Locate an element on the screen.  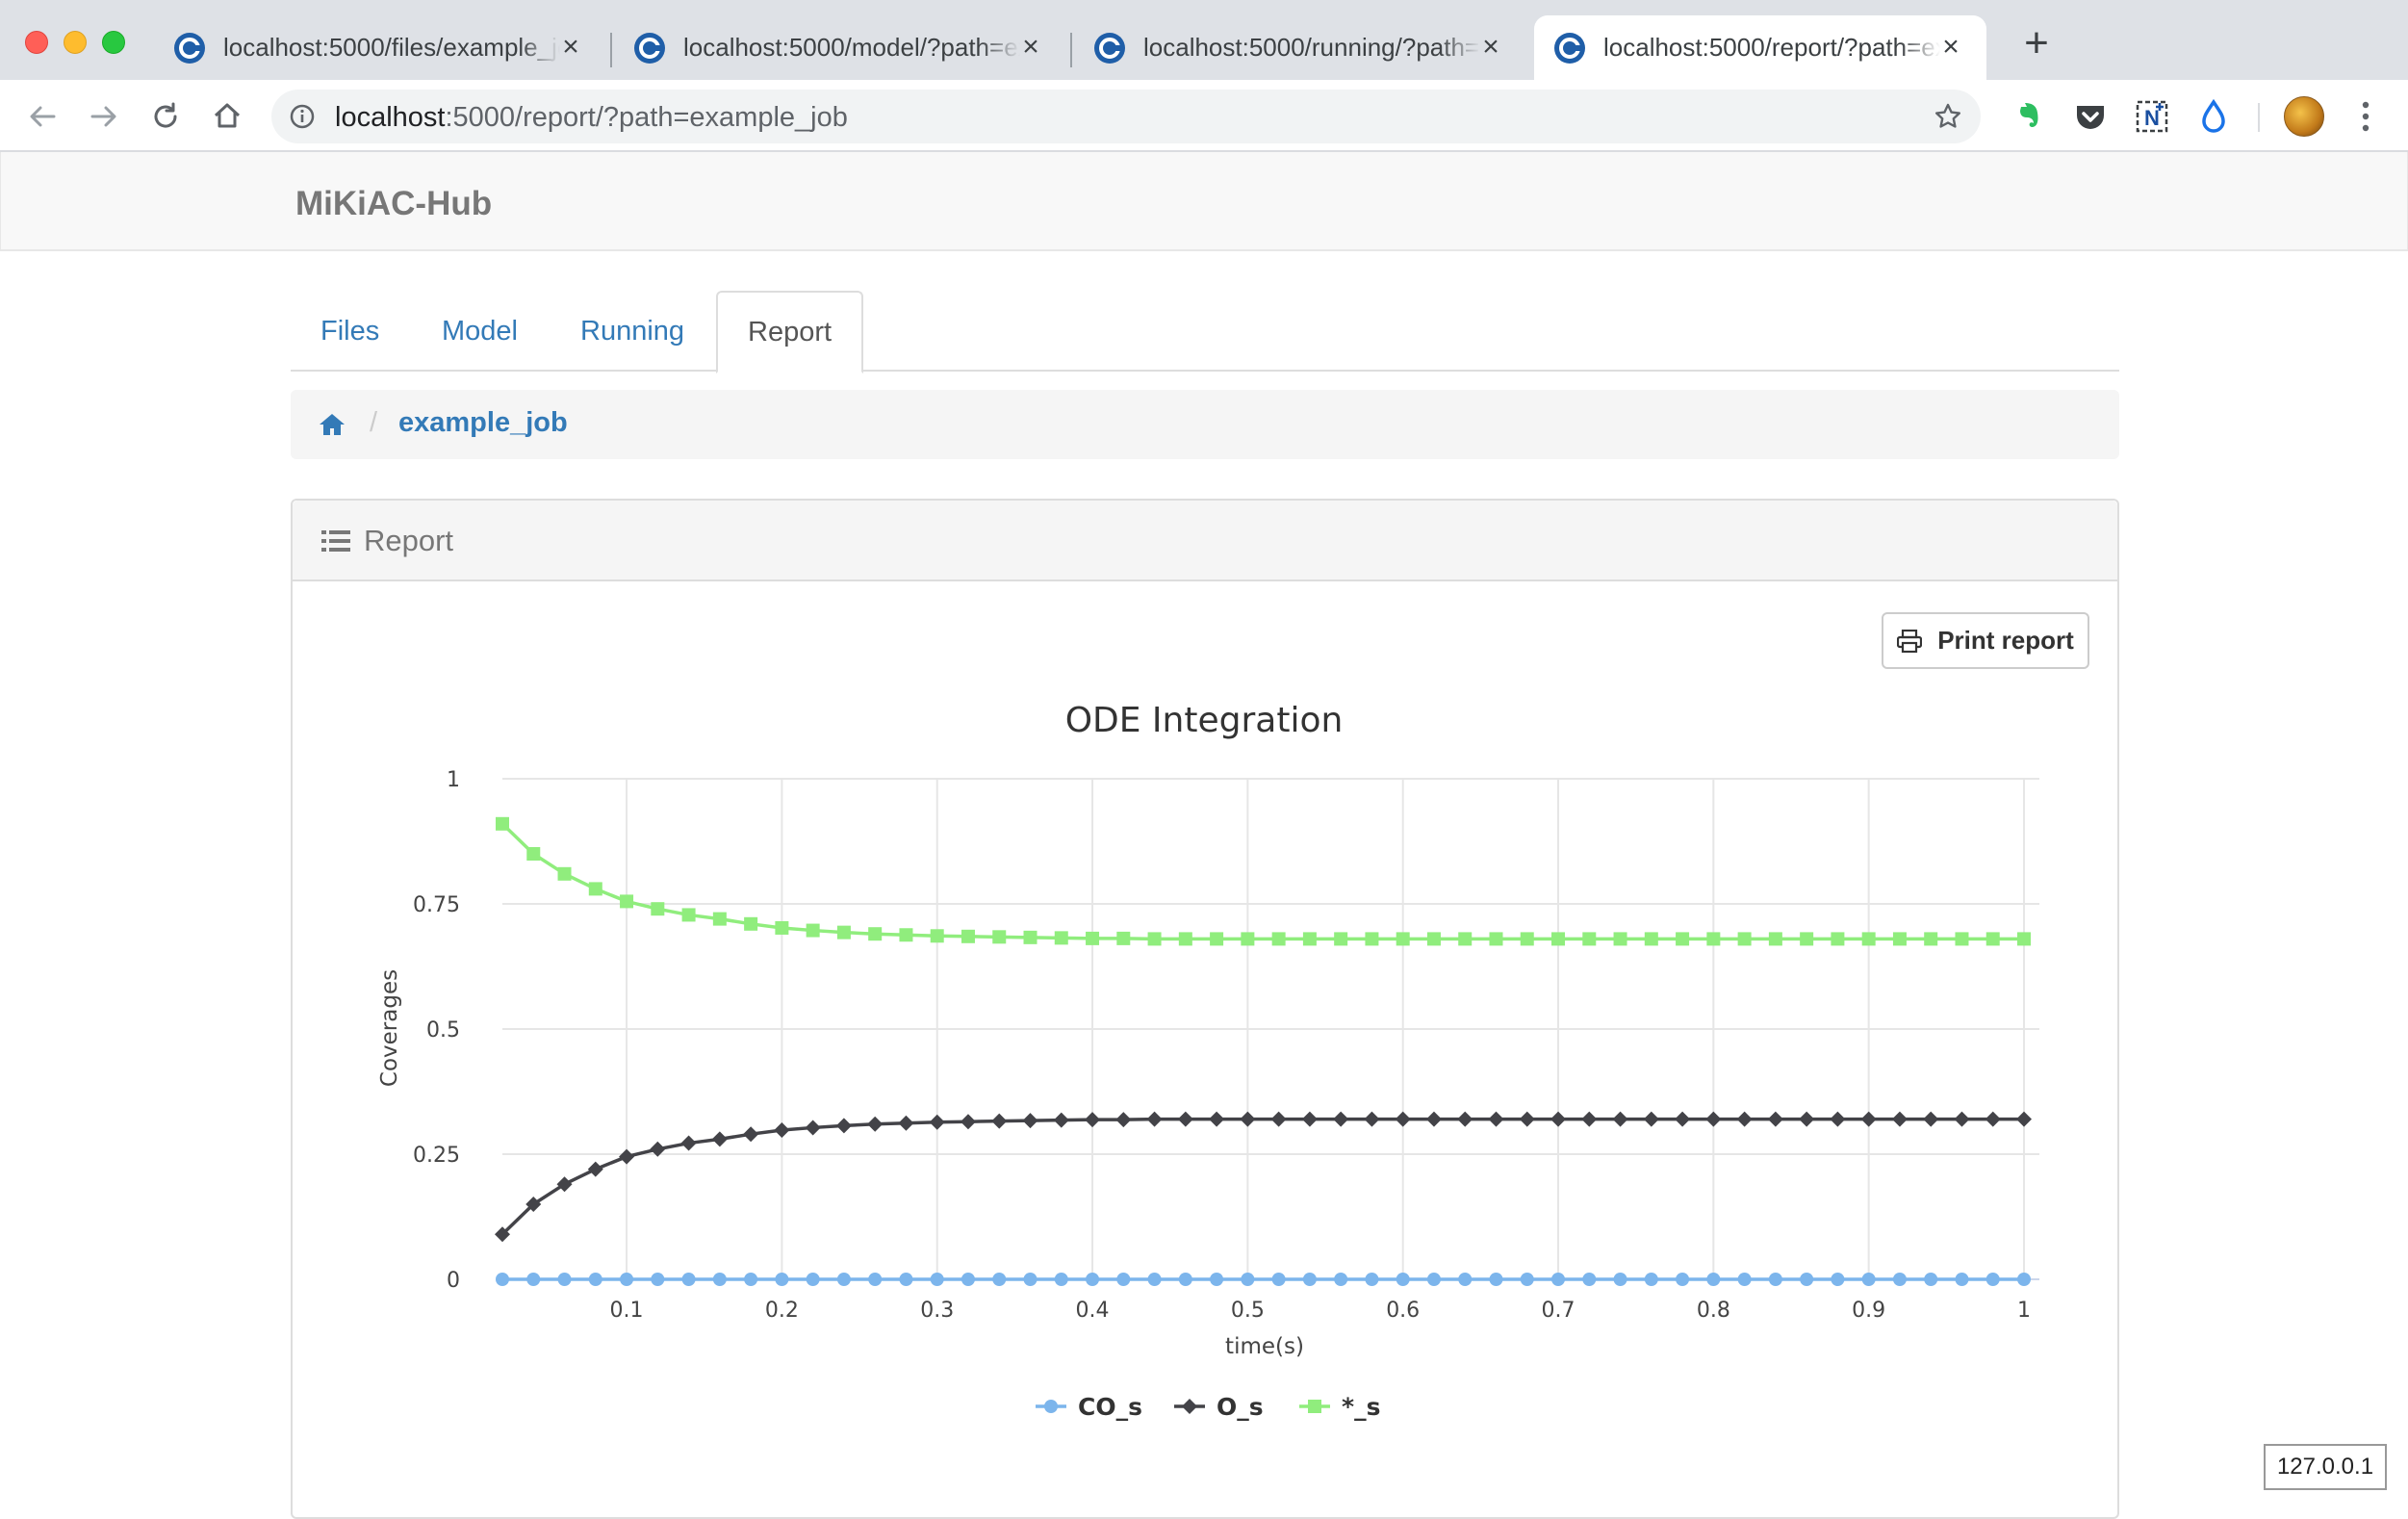
x-axis-label: time(s) is located at coordinates (1264, 1346).